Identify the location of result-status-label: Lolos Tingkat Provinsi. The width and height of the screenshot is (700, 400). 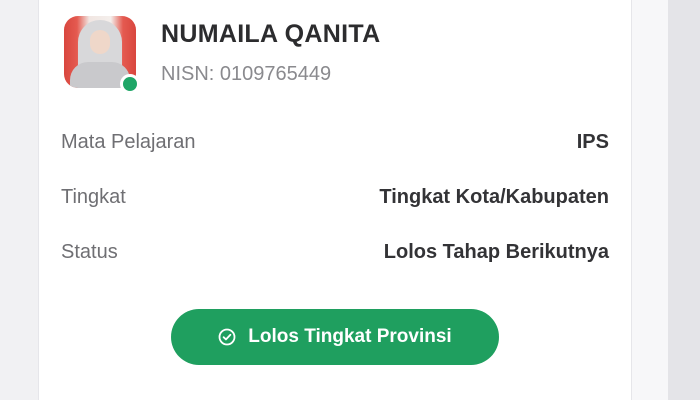
(350, 336).